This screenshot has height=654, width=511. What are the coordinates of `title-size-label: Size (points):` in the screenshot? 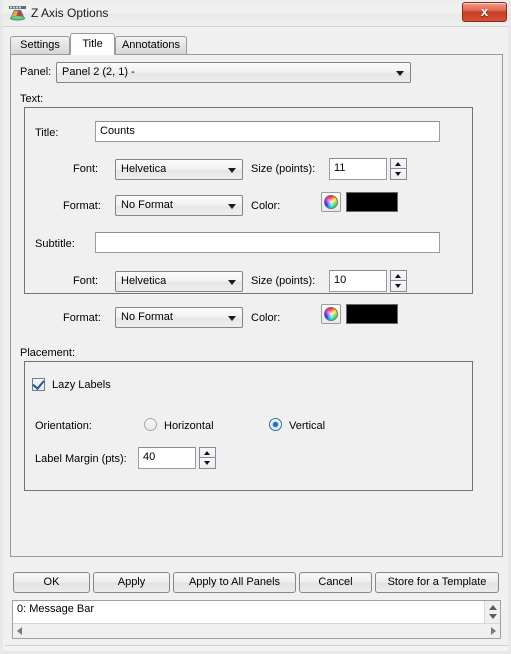 It's located at (283, 169).